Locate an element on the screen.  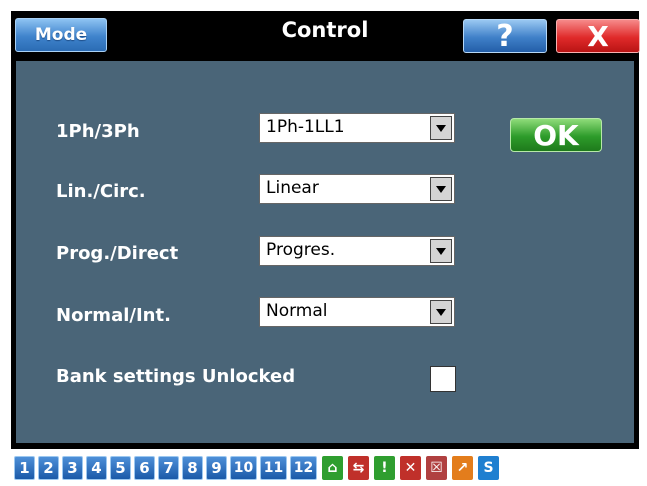
bank-settings-checkbox is located at coordinates (443, 379).